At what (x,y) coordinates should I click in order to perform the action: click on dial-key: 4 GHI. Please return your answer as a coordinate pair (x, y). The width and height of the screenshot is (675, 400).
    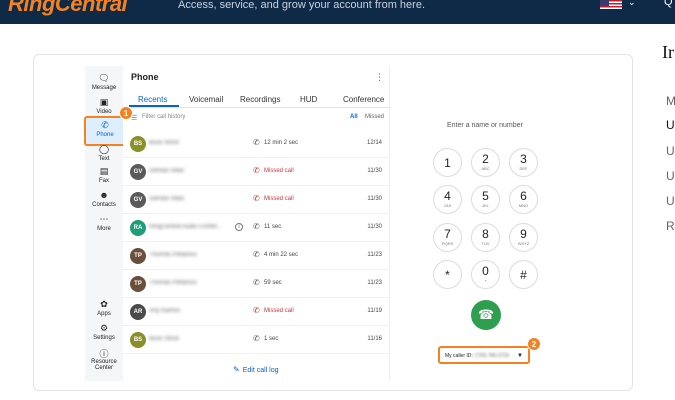
    Looking at the image, I should click on (447, 199).